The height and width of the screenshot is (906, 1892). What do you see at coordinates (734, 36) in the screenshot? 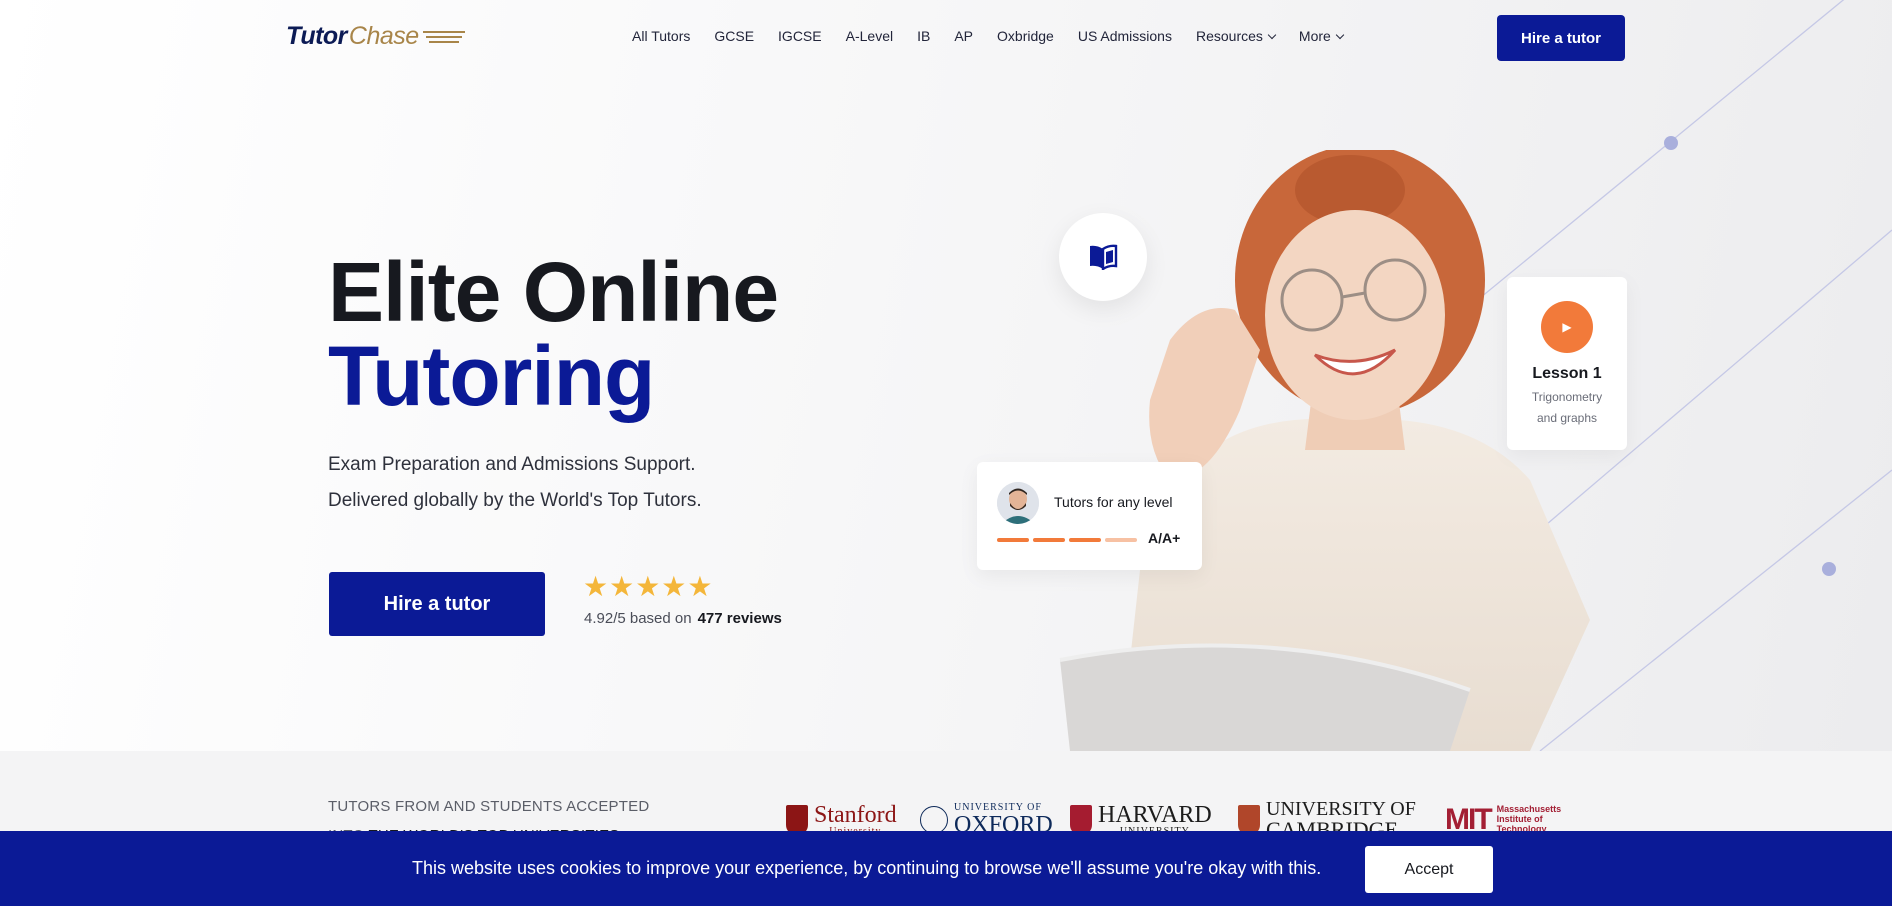
I see `nav-gcse: GCSE` at bounding box center [734, 36].